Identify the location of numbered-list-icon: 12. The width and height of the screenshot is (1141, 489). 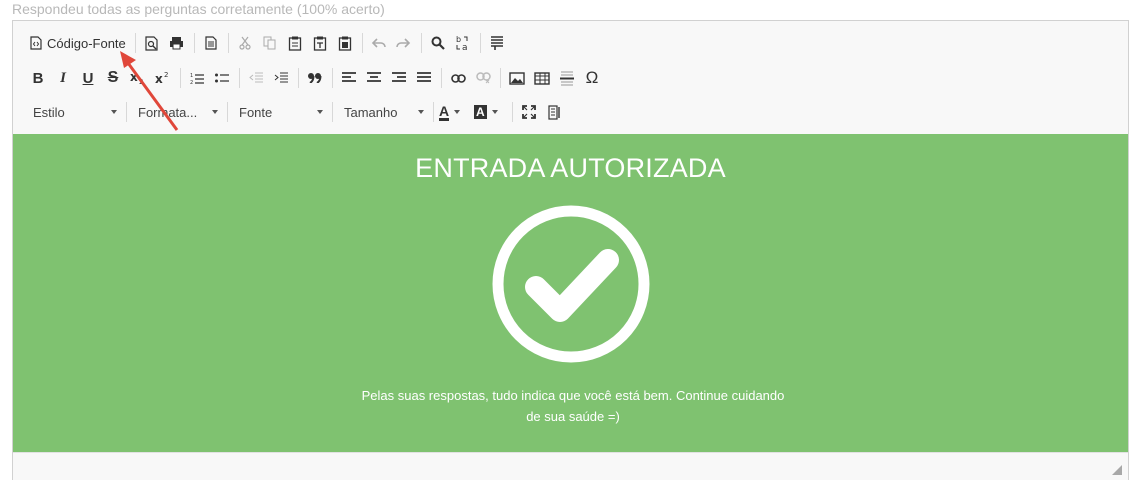
(197, 79).